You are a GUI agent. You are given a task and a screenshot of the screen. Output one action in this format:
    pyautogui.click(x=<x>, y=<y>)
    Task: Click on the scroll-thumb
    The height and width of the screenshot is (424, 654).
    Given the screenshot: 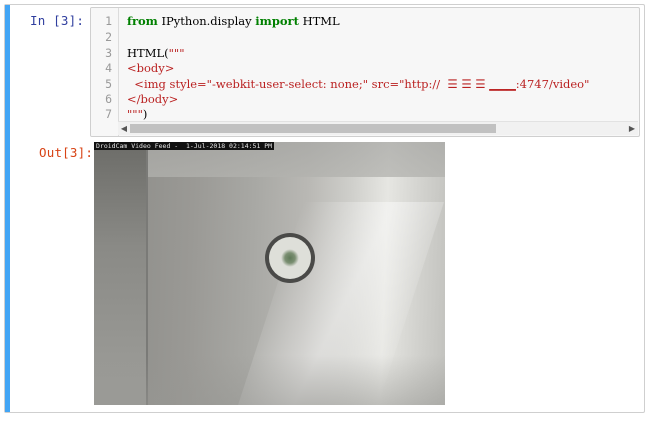 What is the action you would take?
    pyautogui.click(x=313, y=128)
    